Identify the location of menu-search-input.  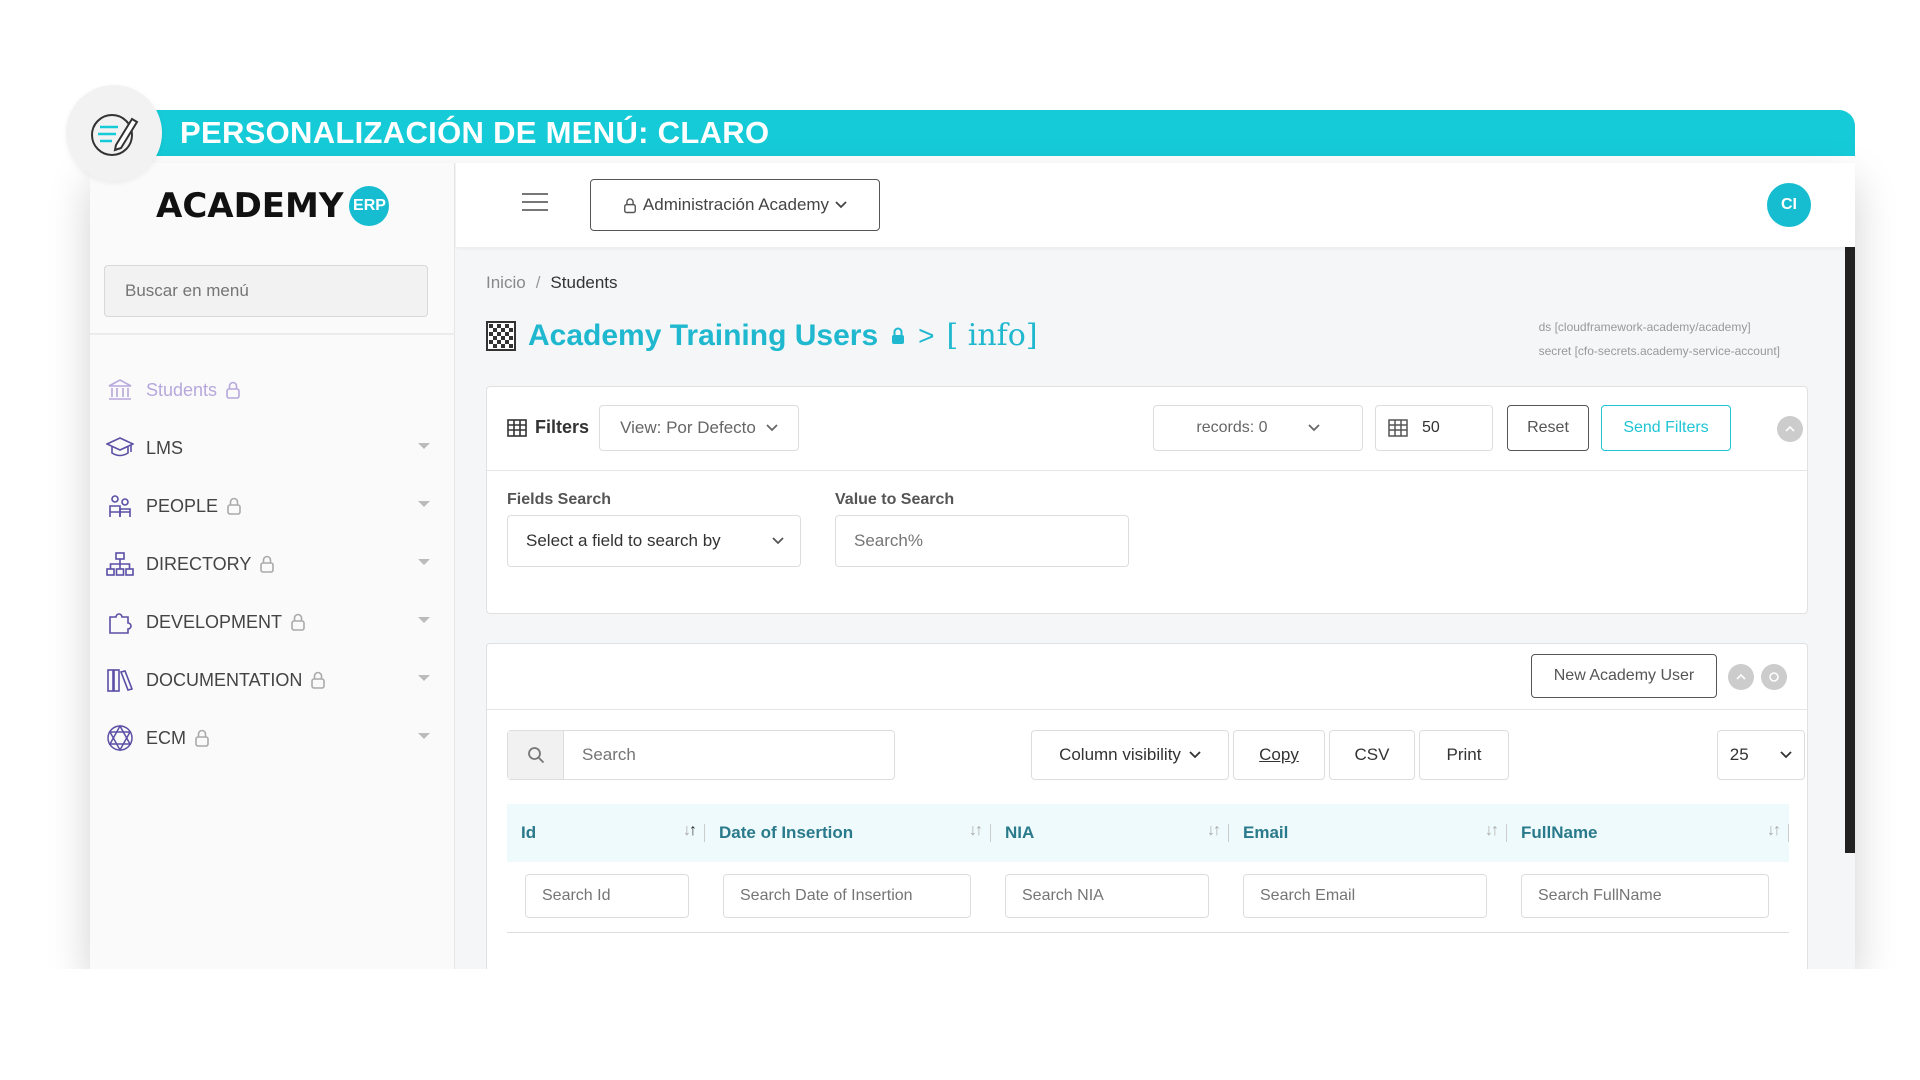
(266, 291).